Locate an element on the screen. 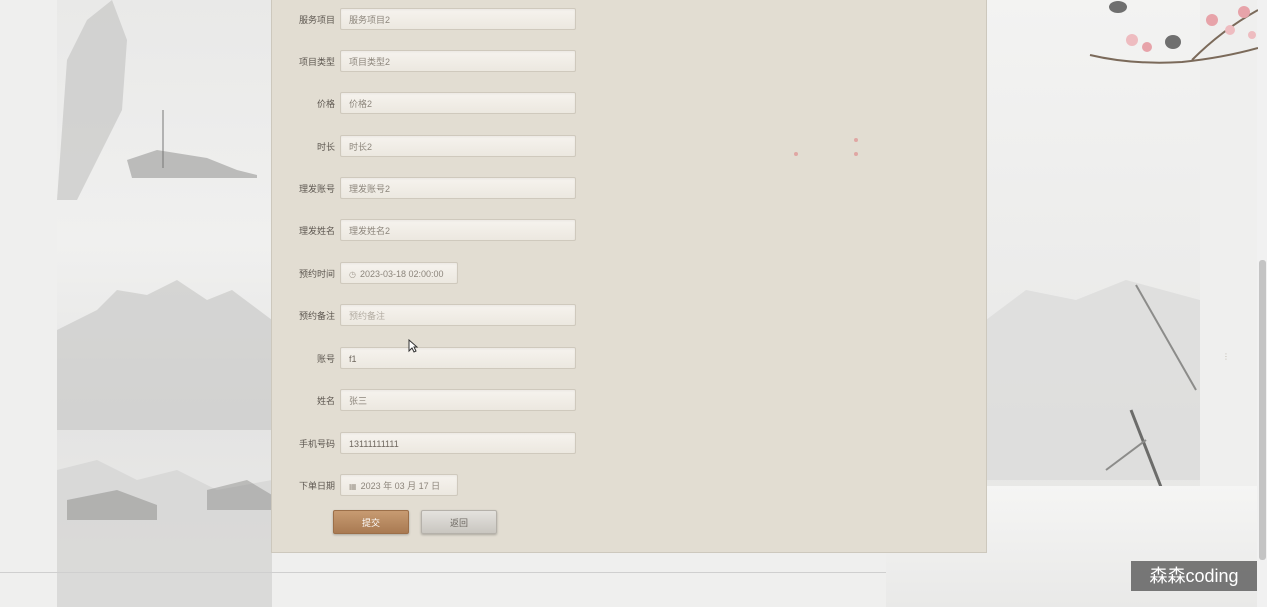  order-date-value: 2023 年 03 月 17 日 is located at coordinates (400, 486).